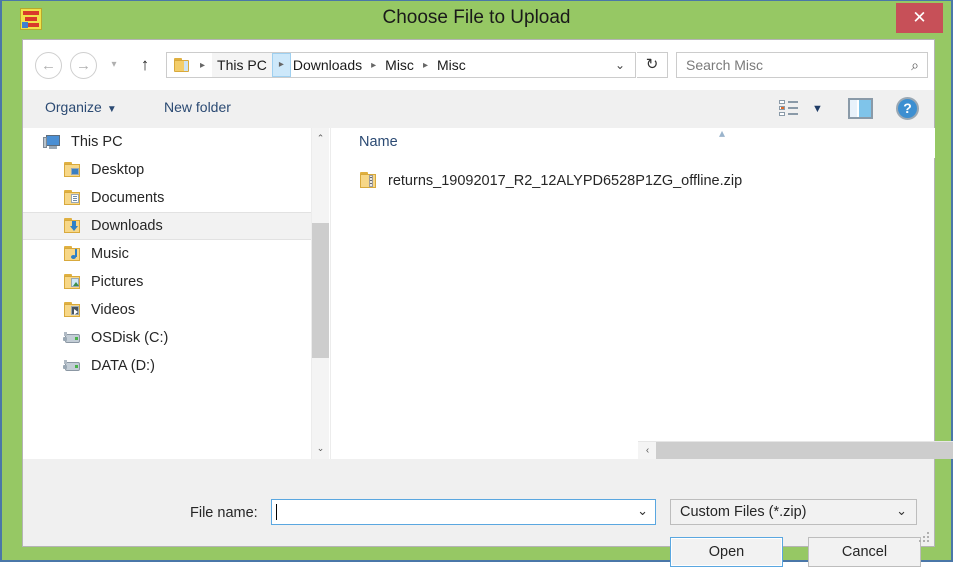 The width and height of the screenshot is (953, 567). I want to click on column-header-name: Name, so click(378, 142).